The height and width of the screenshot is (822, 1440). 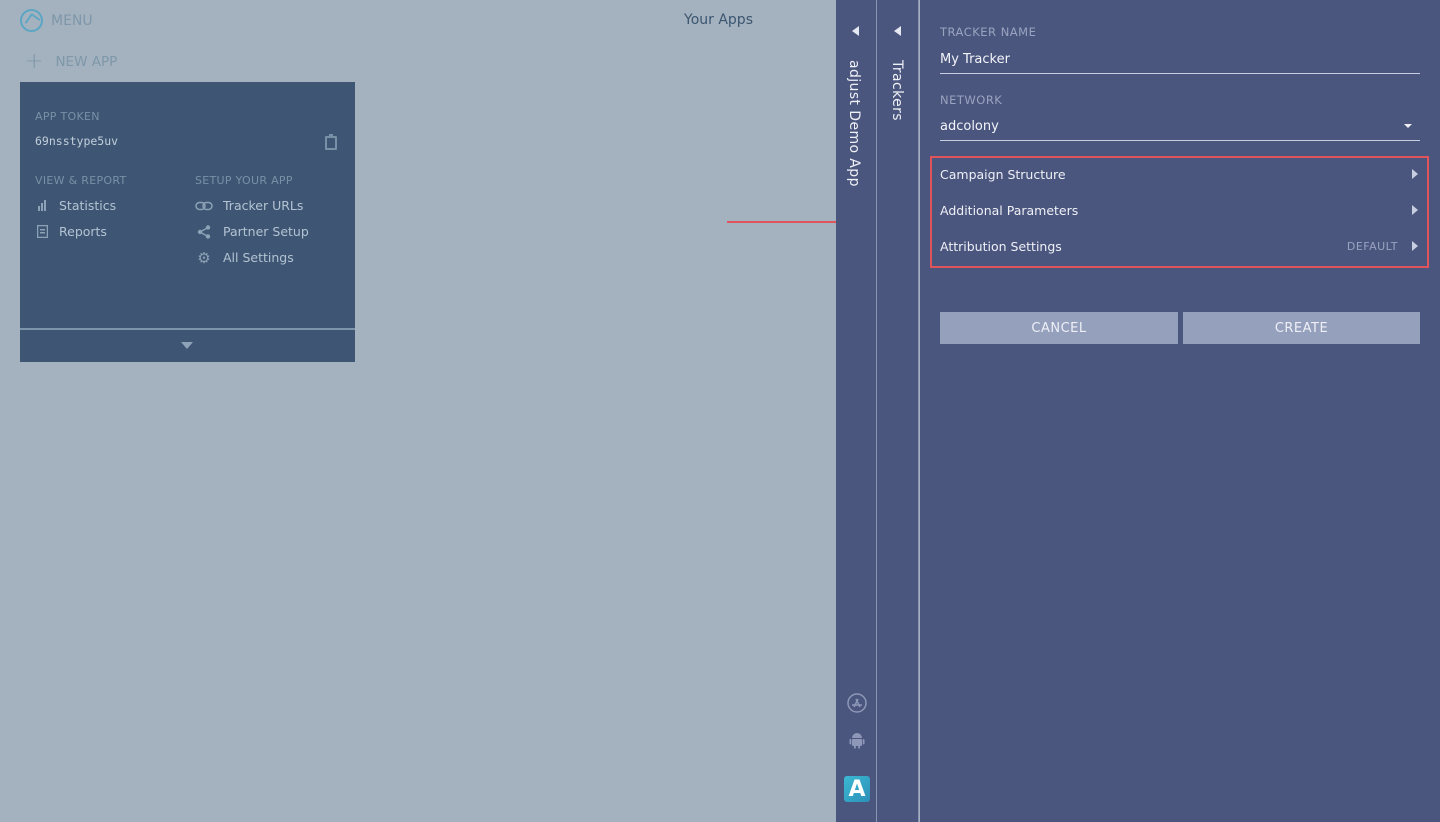 What do you see at coordinates (263, 205) in the screenshot?
I see `tracker-urls-label: Tracker URLs` at bounding box center [263, 205].